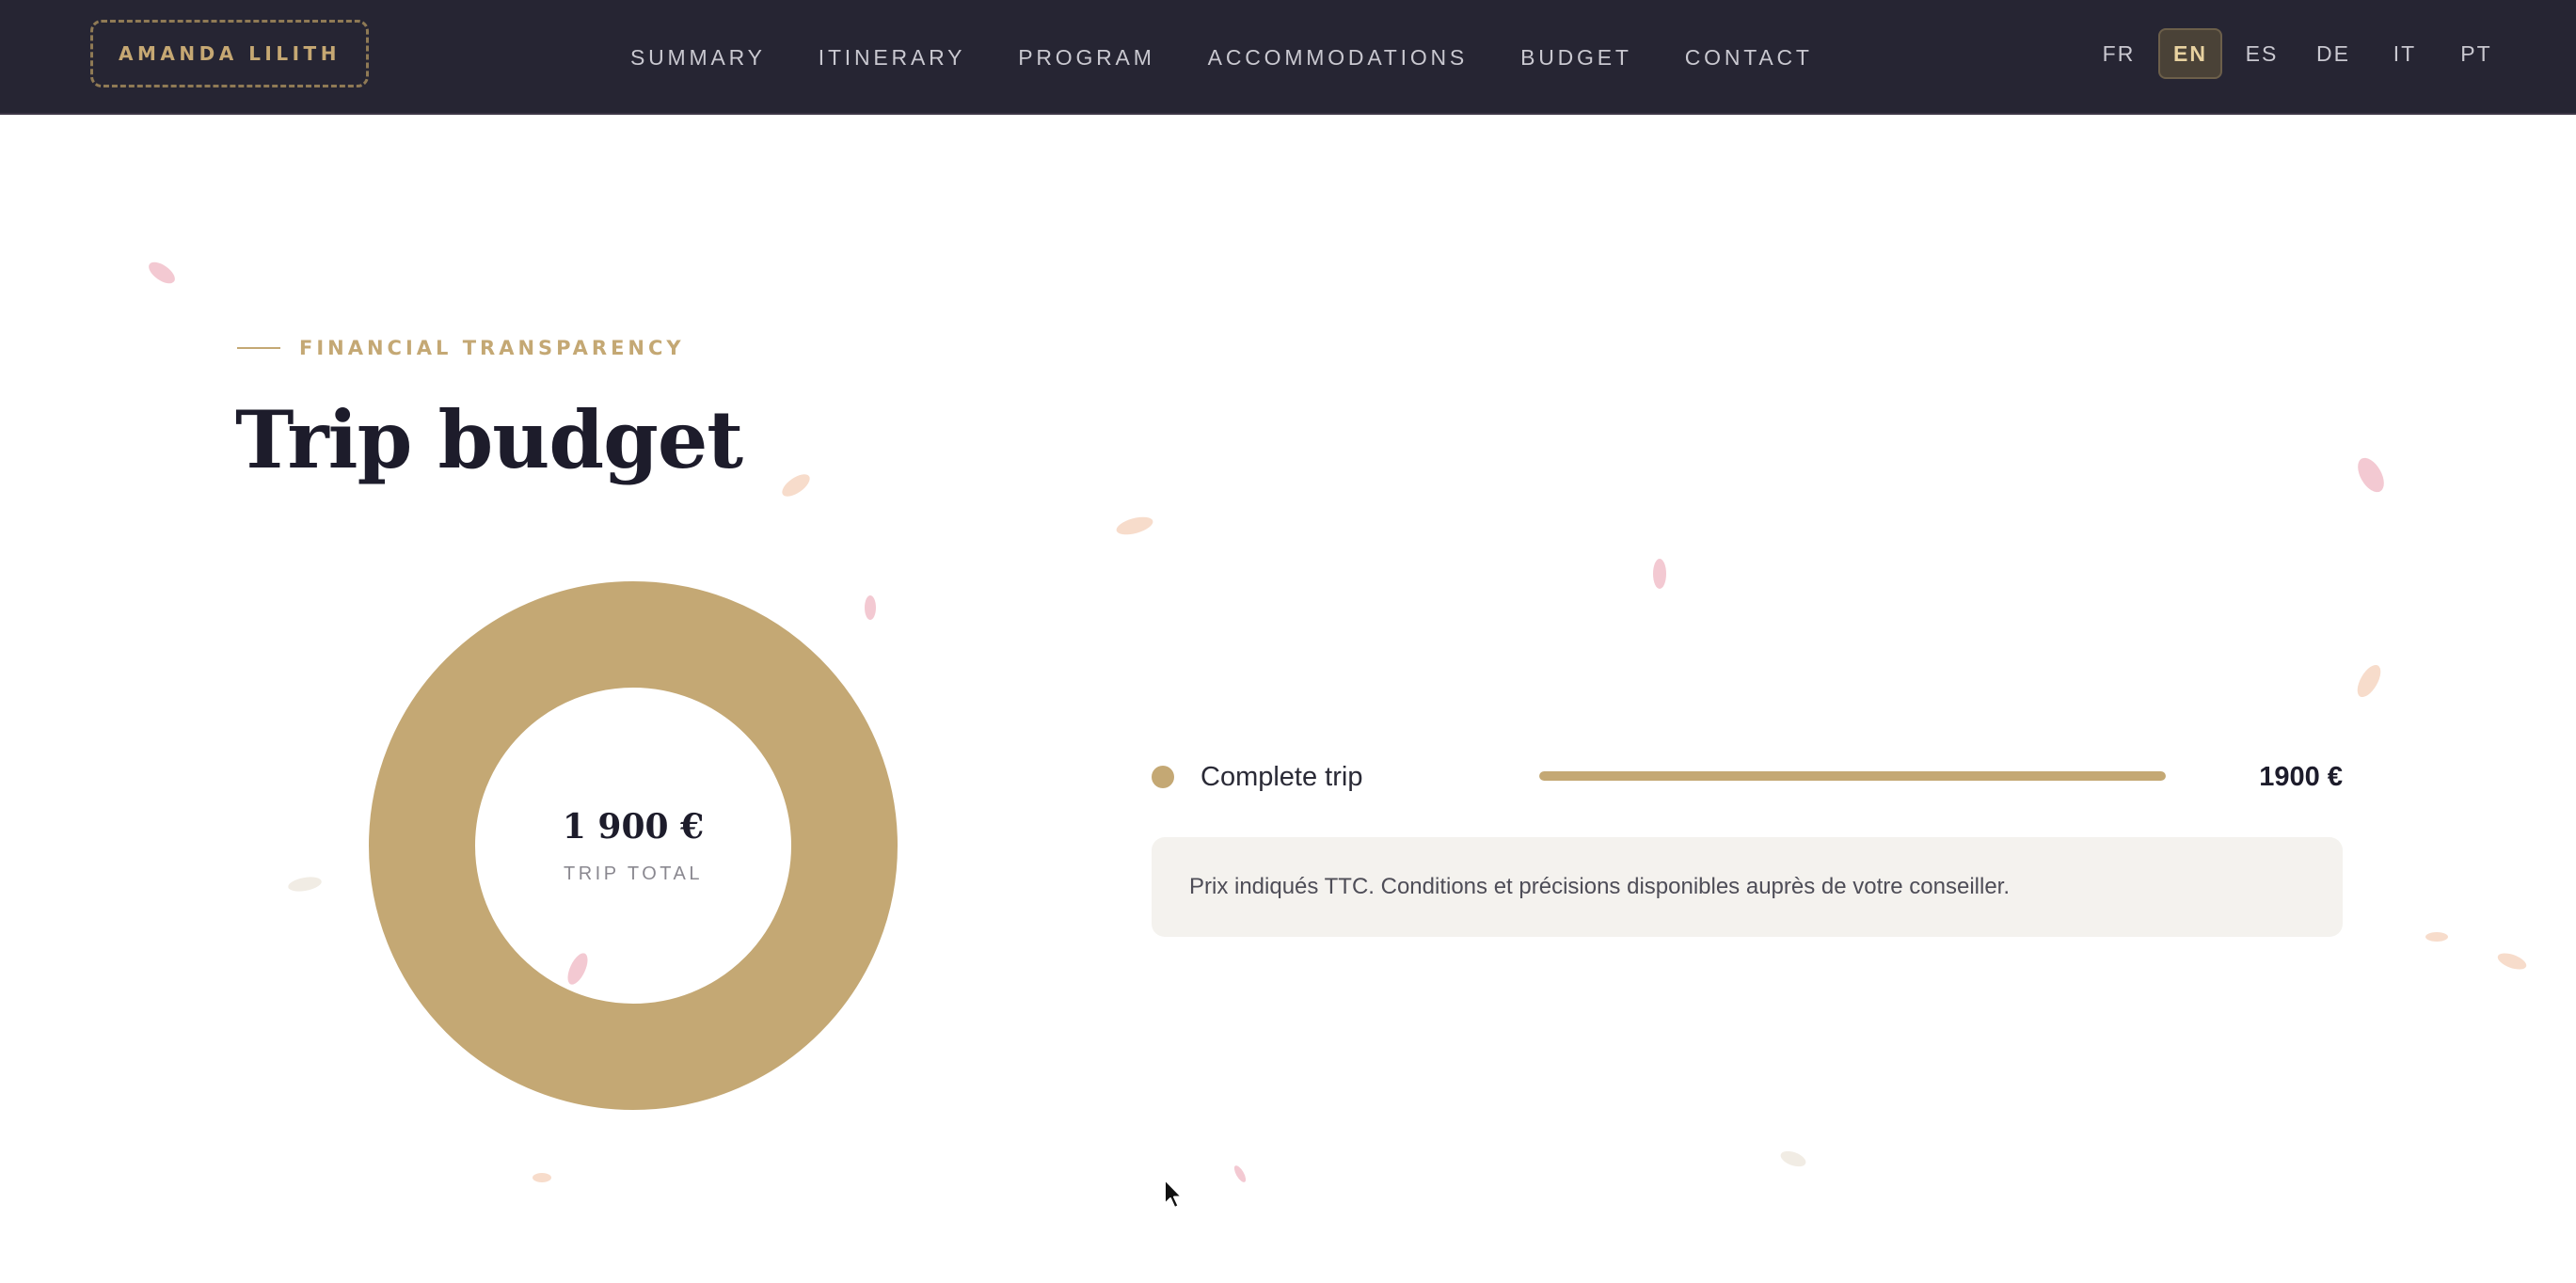 The width and height of the screenshot is (2576, 1283). Describe the element at coordinates (633, 827) in the screenshot. I see `donut-total-value: 1 900 €` at that location.